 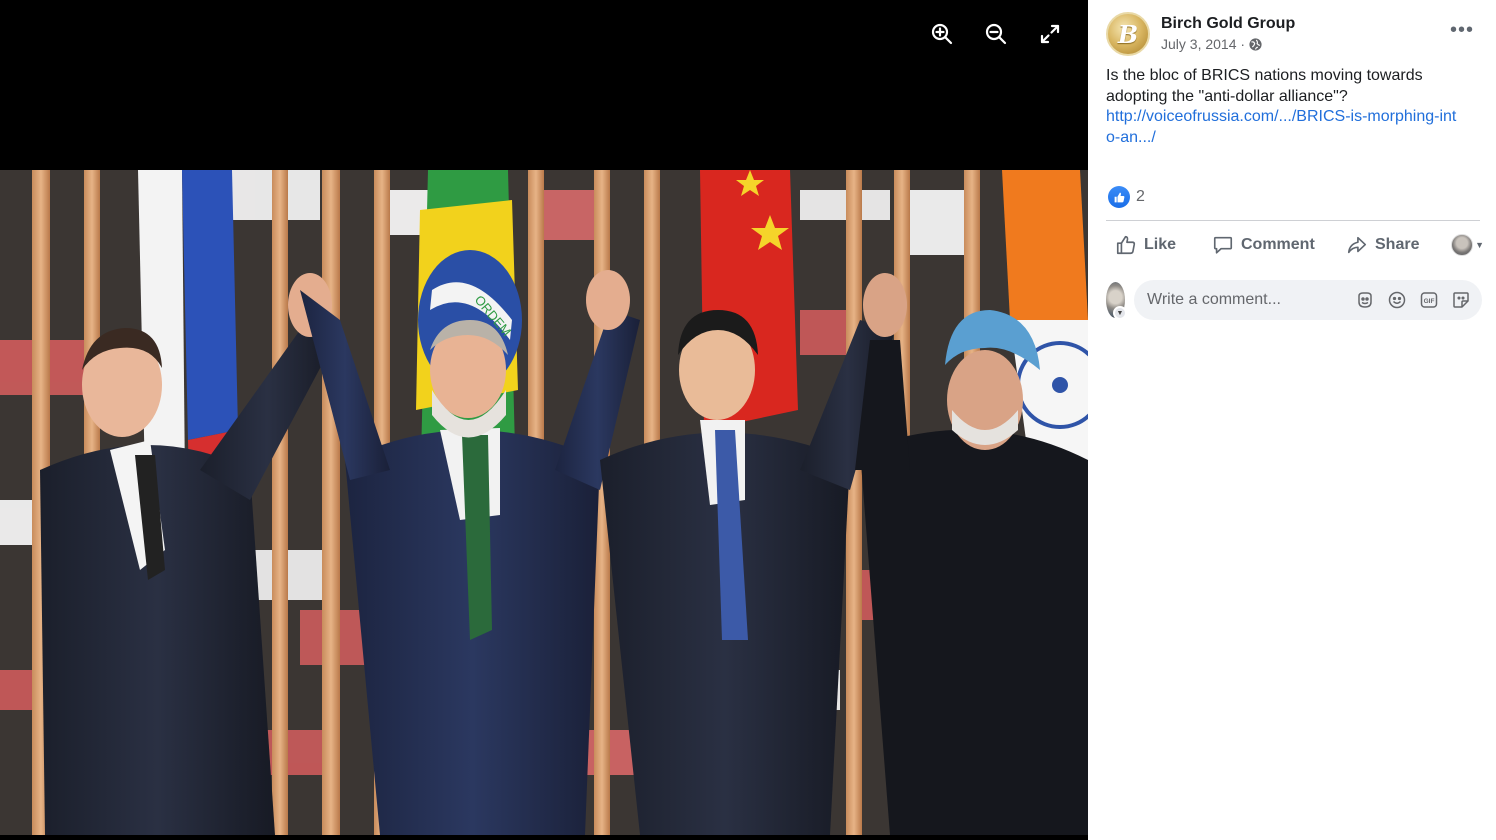 I want to click on post-meta: Birch Gold Group July 3, 2014 ·, so click(x=1228, y=39).